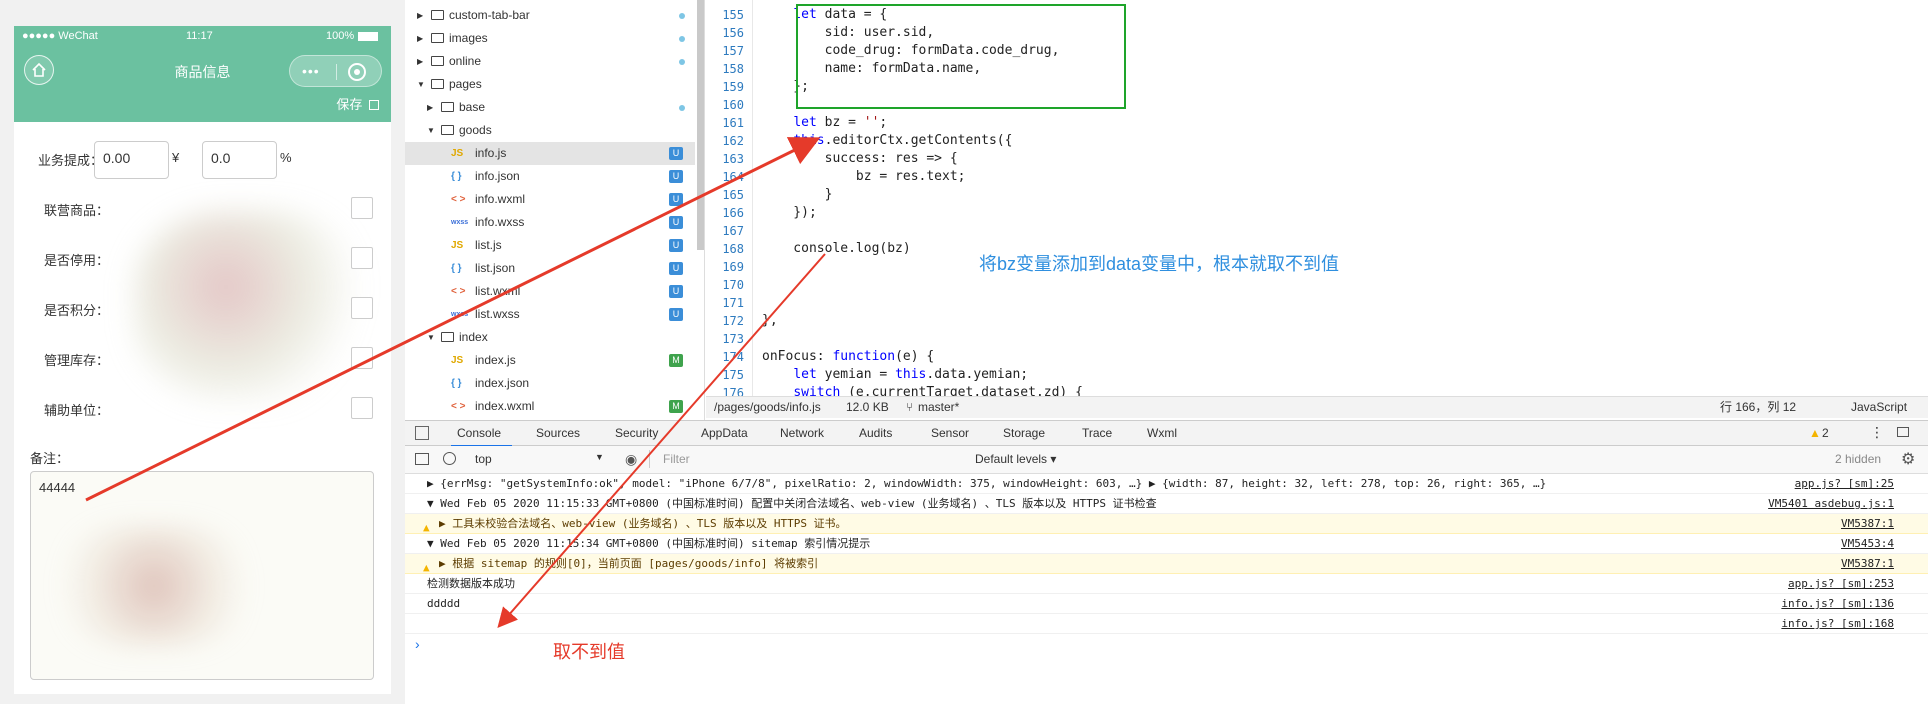  I want to click on tree-item: wxss info.wxss U, so click(550, 222).